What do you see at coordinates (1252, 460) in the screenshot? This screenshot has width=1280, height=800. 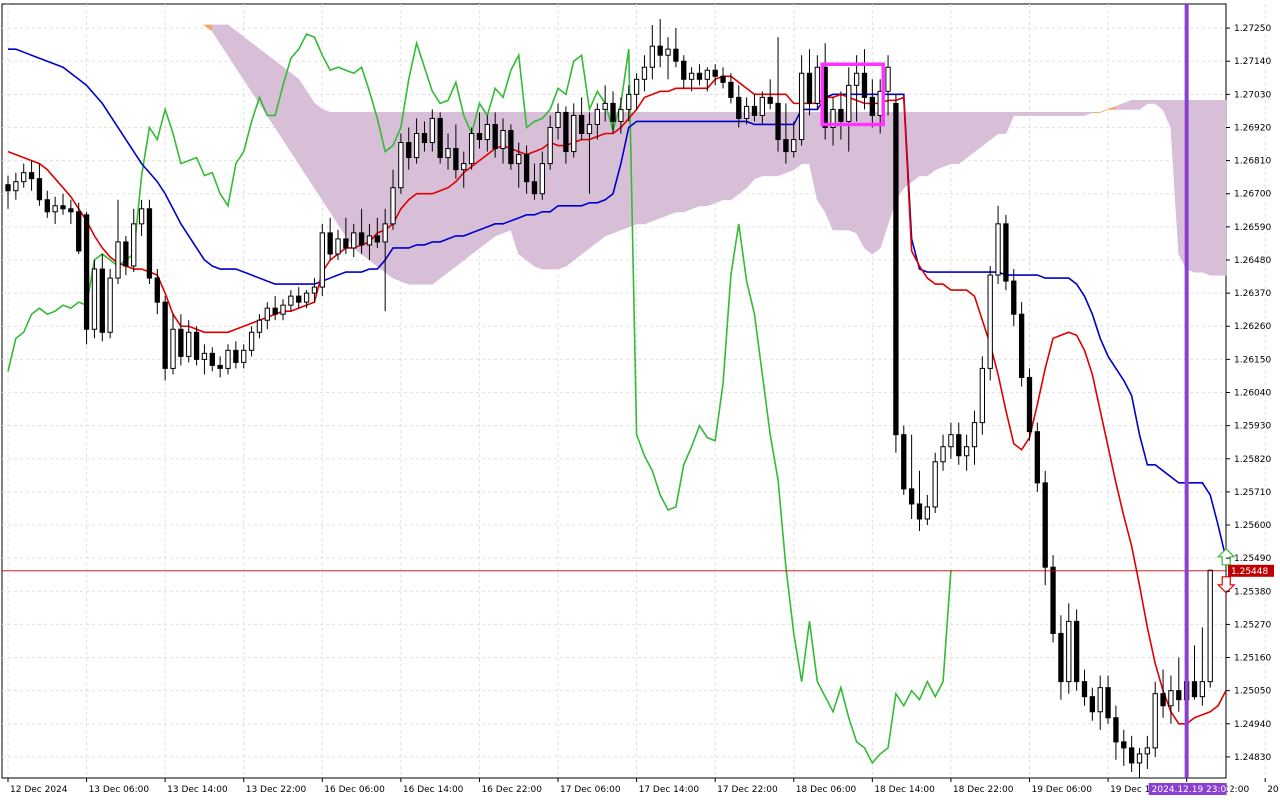 I see `y-tick-label: 1.25820` at bounding box center [1252, 460].